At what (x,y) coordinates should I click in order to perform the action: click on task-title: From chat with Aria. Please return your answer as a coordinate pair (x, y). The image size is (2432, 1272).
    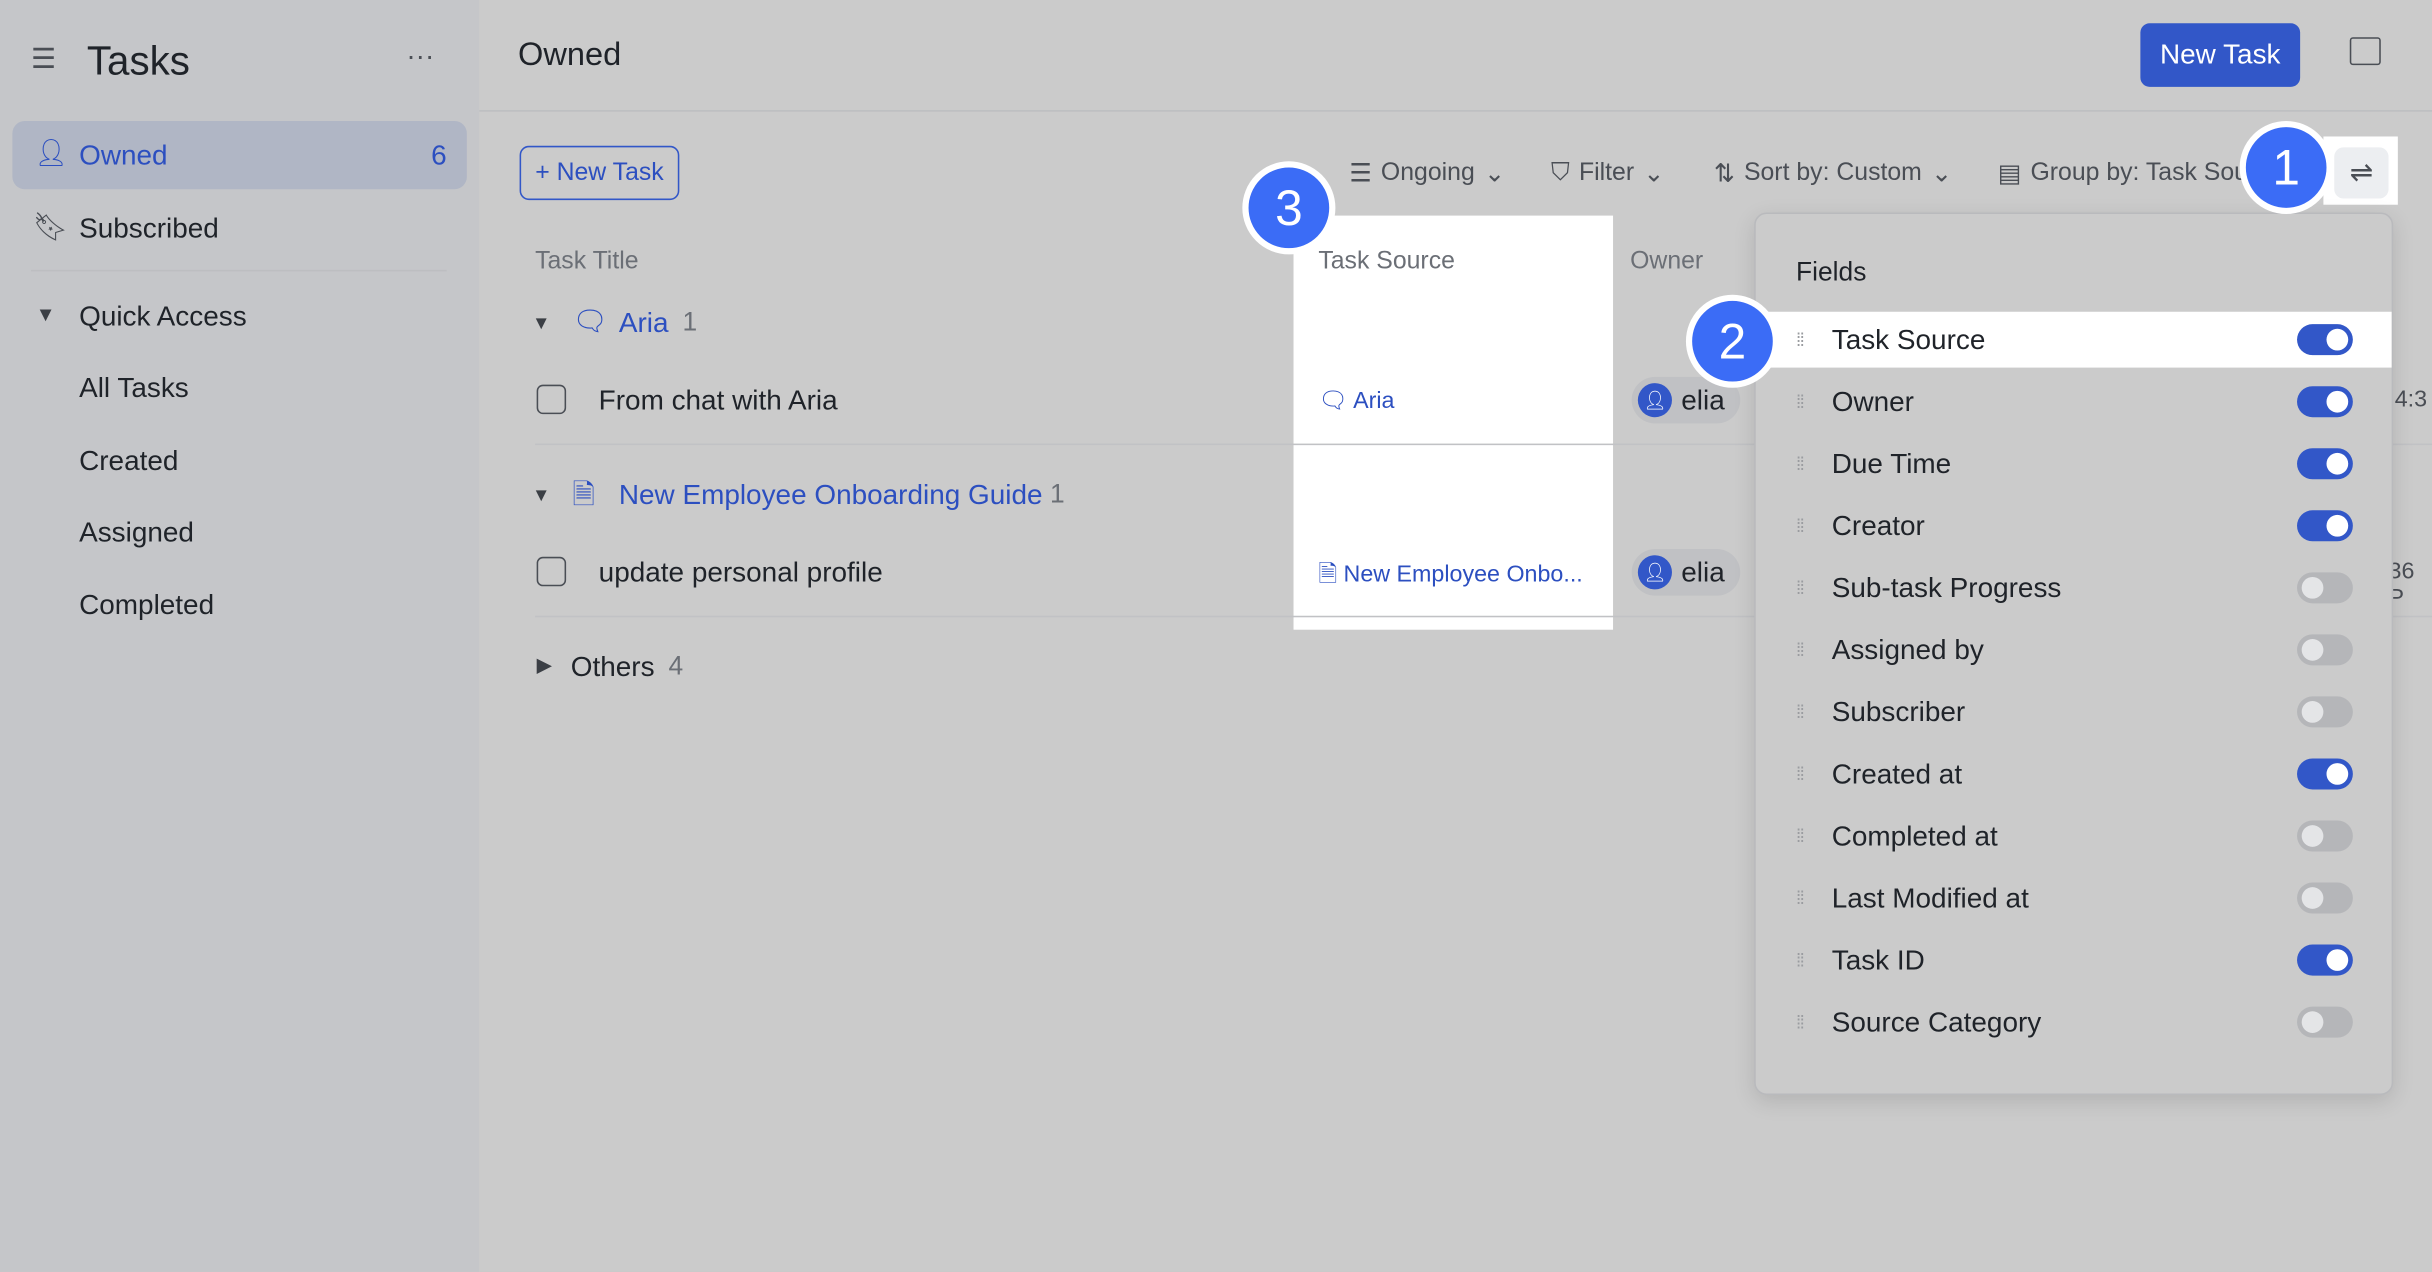
    Looking at the image, I should click on (718, 401).